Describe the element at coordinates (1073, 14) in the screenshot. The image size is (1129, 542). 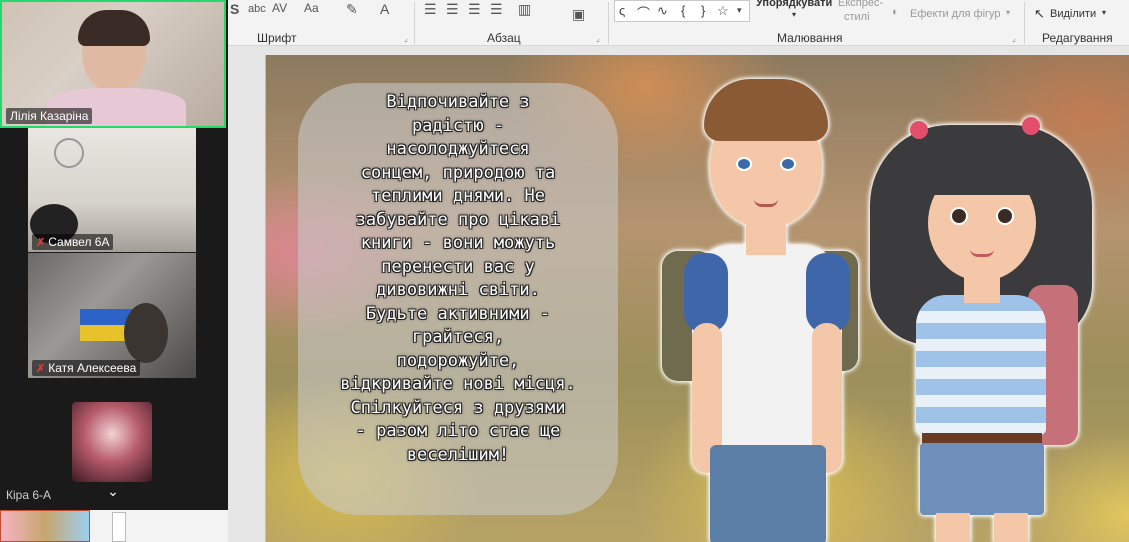
I see `select-button: Виділити` at that location.